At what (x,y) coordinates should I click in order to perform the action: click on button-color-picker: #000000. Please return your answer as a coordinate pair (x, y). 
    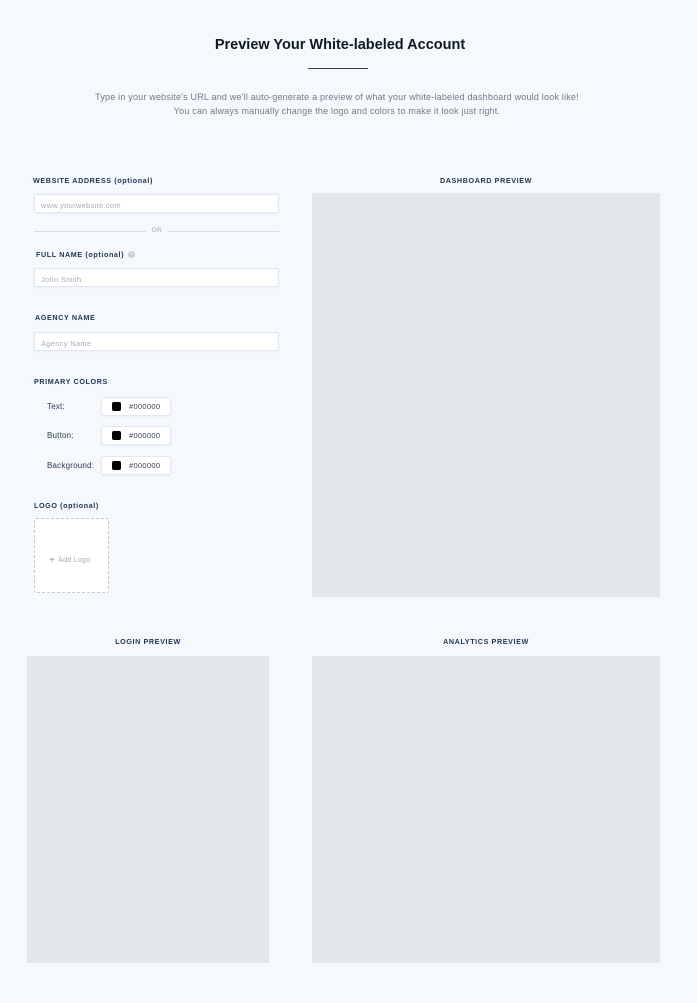
    Looking at the image, I should click on (136, 435).